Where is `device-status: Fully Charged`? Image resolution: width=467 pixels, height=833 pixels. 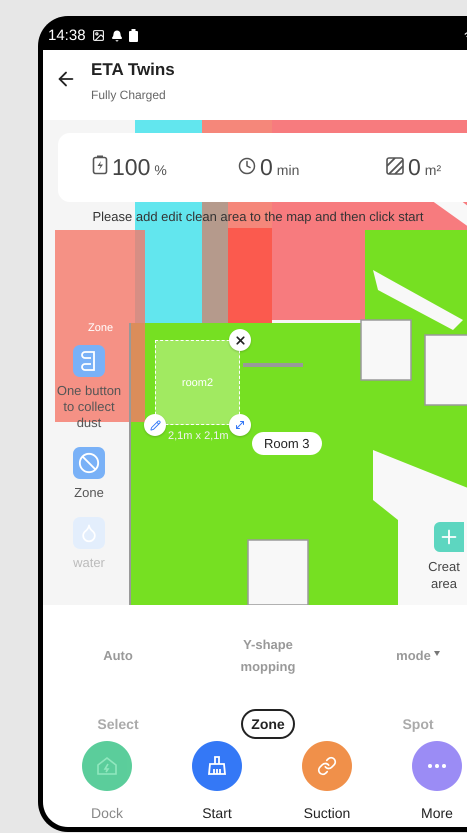
device-status: Fully Charged is located at coordinates (129, 95).